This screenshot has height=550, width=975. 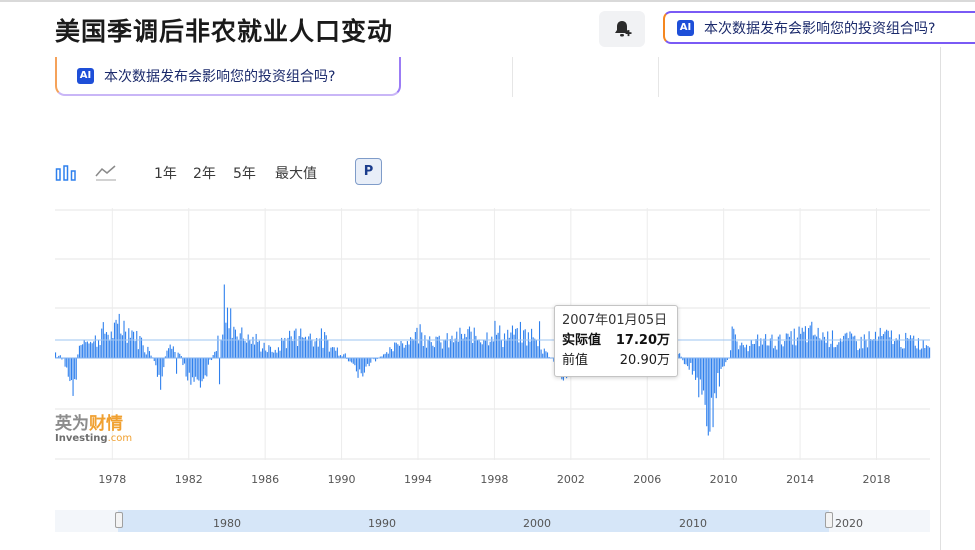 I want to click on range-navigator: 1980 1990 2000 2010 2020, so click(x=492, y=521).